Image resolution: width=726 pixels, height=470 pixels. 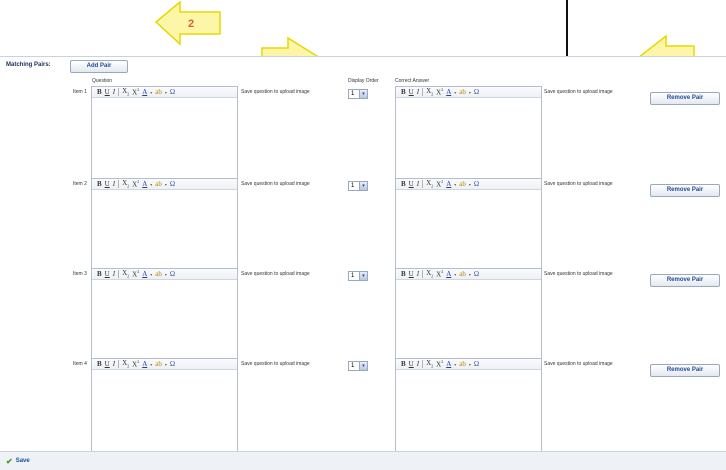 What do you see at coordinates (423, 184) in the screenshot?
I see `toolbar-separator` at bounding box center [423, 184].